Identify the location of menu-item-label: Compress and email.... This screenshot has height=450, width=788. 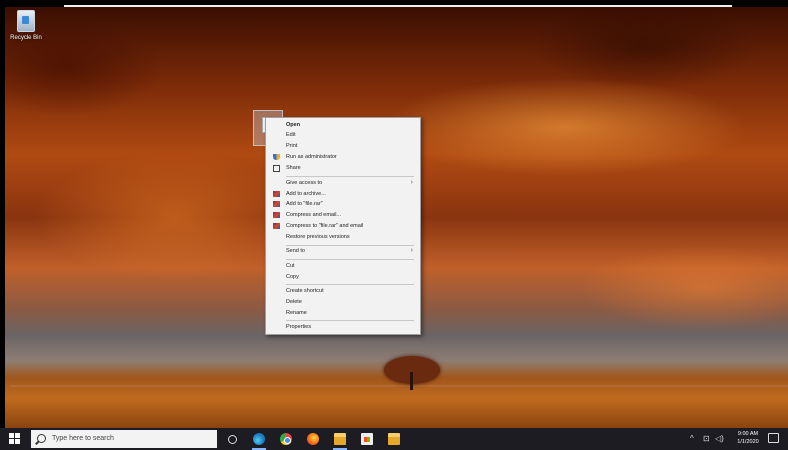
(314, 215).